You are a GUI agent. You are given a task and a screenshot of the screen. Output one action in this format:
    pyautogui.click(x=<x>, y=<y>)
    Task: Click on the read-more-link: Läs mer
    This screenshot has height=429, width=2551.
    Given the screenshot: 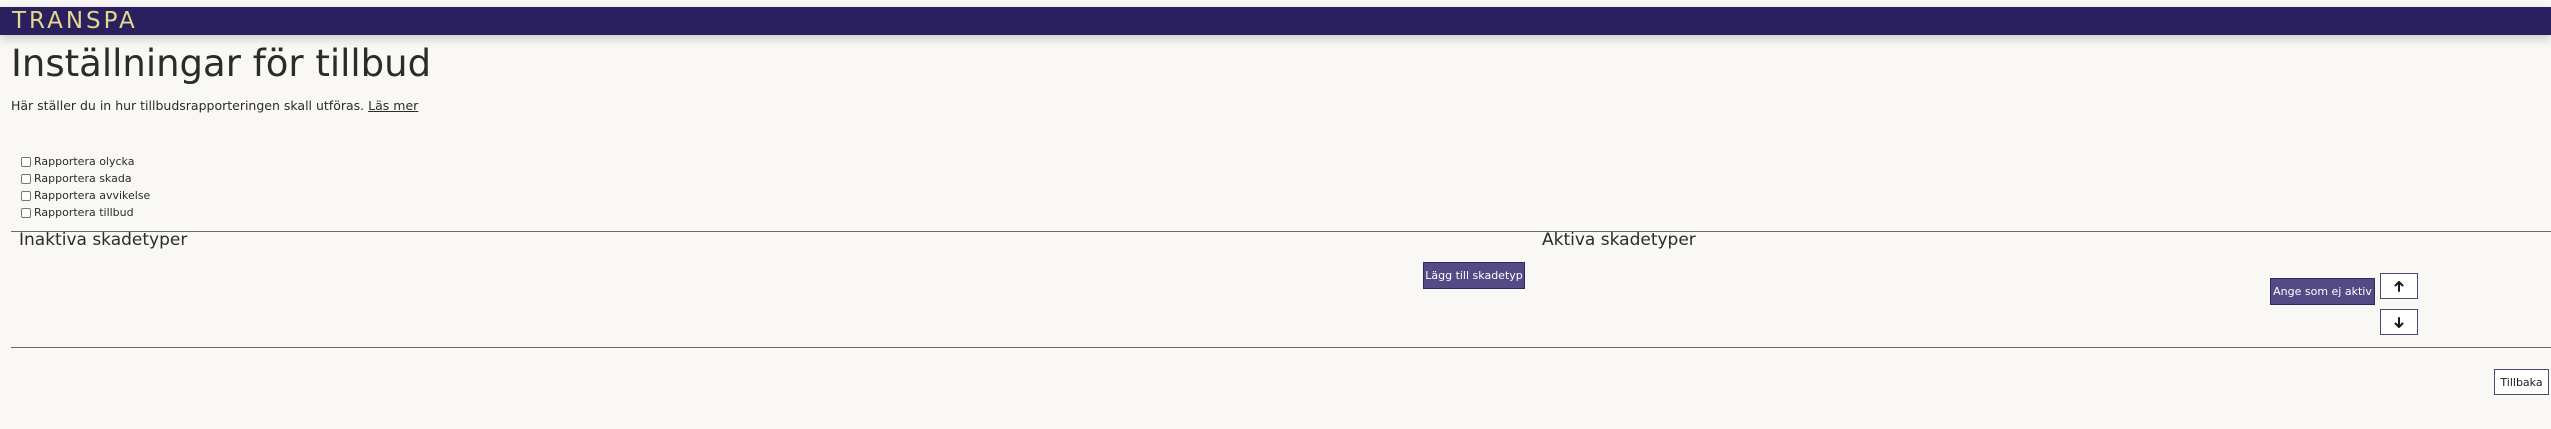 What is the action you would take?
    pyautogui.click(x=393, y=105)
    